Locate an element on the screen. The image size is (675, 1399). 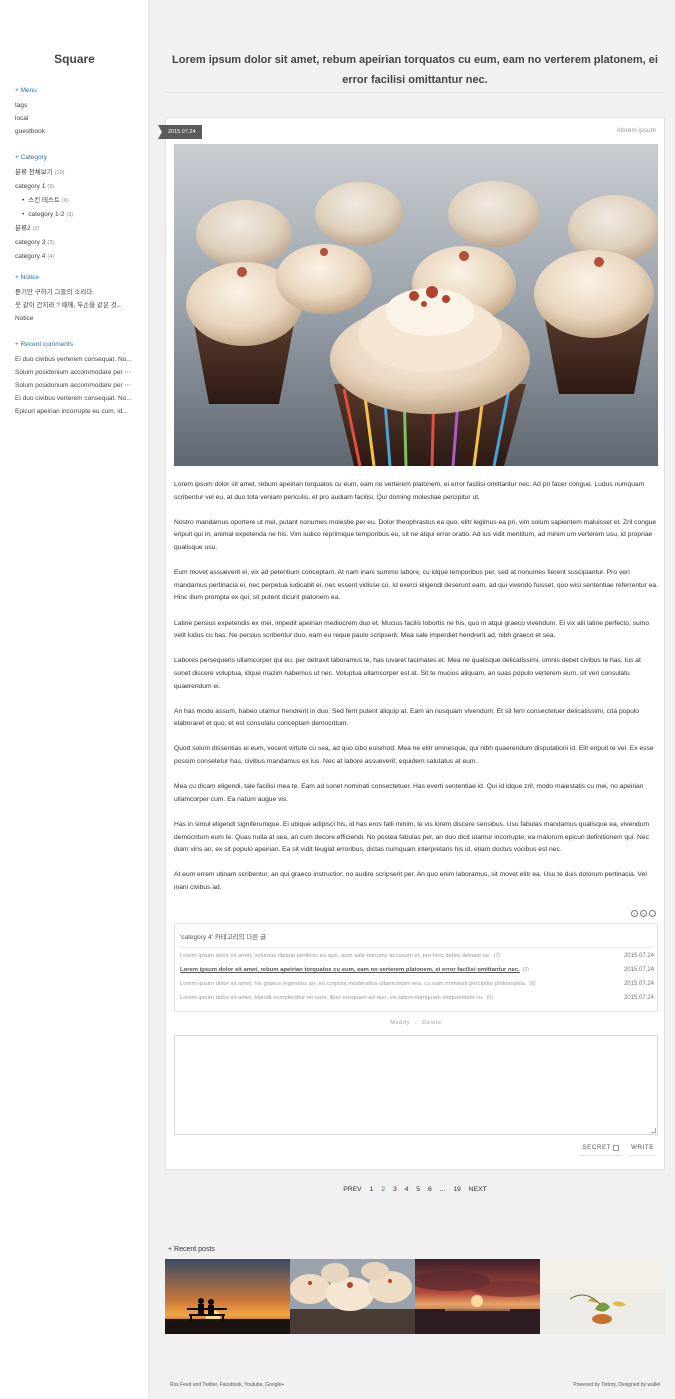
footer-credit: Powered by Tistory, Designed by wallel is located at coordinates (616, 1385).